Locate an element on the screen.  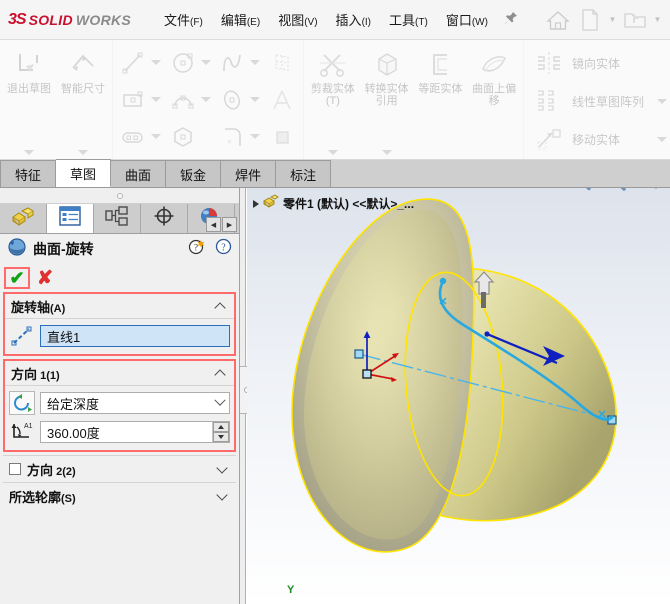
trim-entities-dropdown is located at coordinates (333, 152).